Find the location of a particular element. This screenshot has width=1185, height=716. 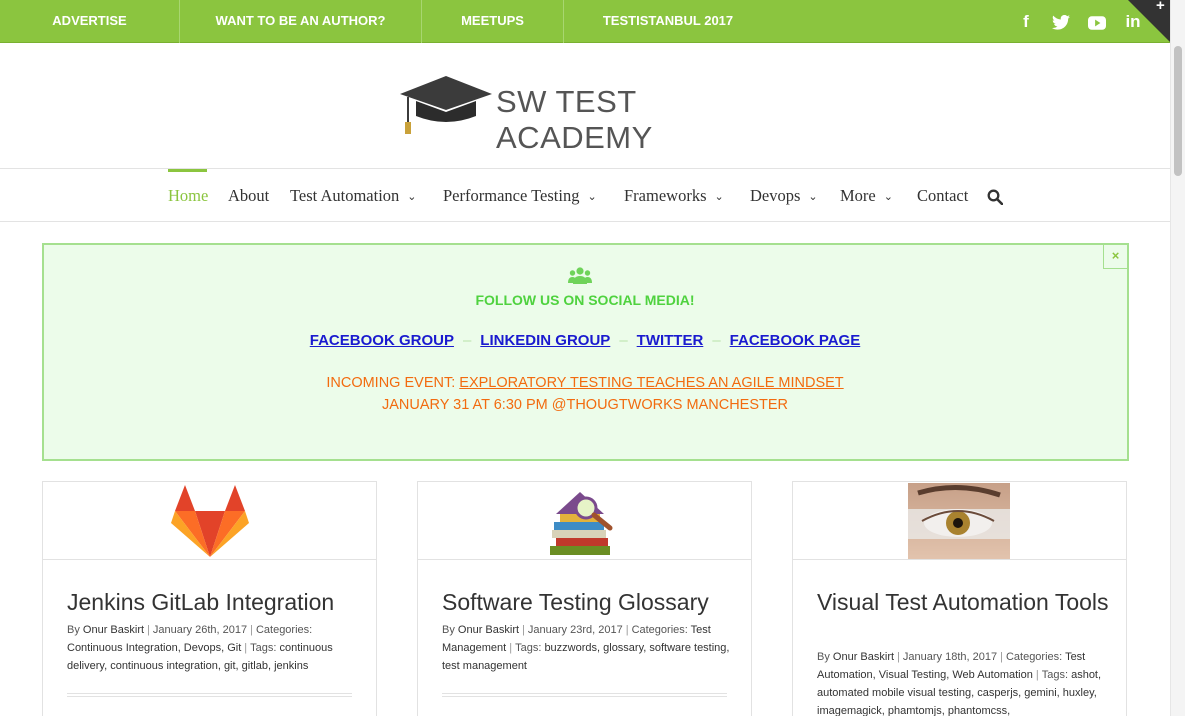

twitter-icon is located at coordinates (1061, 21).